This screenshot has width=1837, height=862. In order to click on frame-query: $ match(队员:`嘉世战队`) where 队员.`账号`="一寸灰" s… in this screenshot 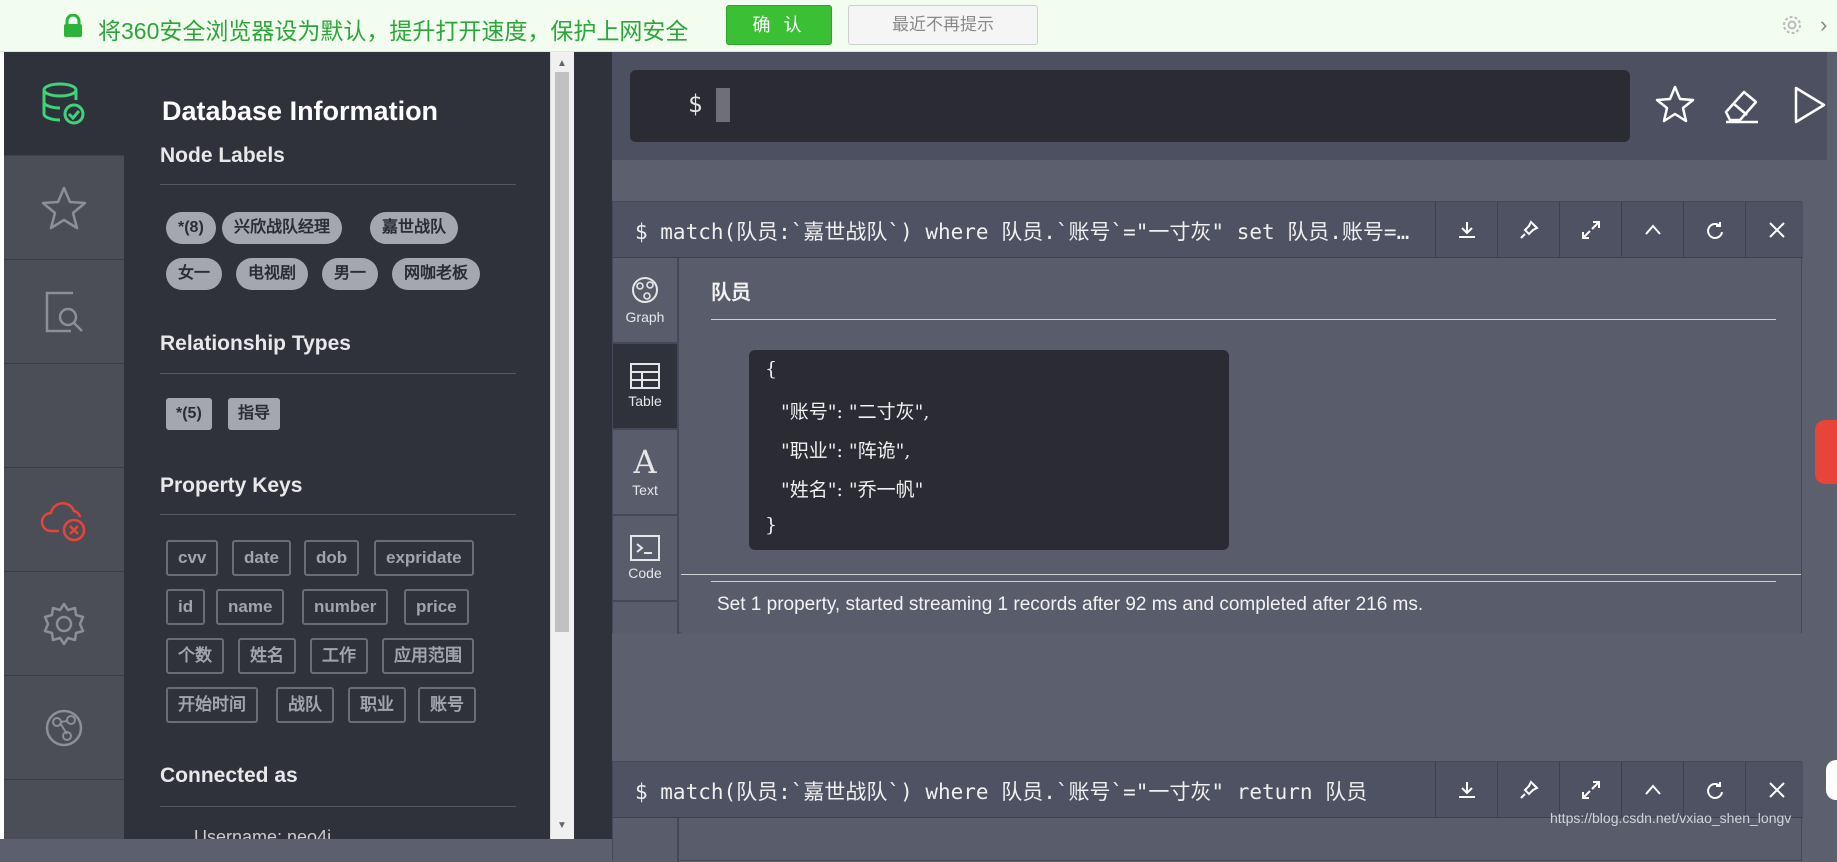, I will do `click(1035, 231)`.